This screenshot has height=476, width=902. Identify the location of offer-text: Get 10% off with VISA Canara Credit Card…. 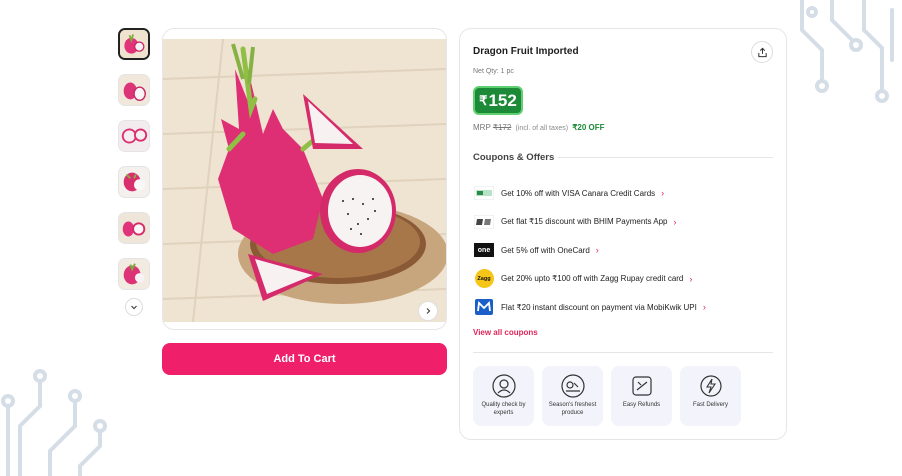
(578, 193).